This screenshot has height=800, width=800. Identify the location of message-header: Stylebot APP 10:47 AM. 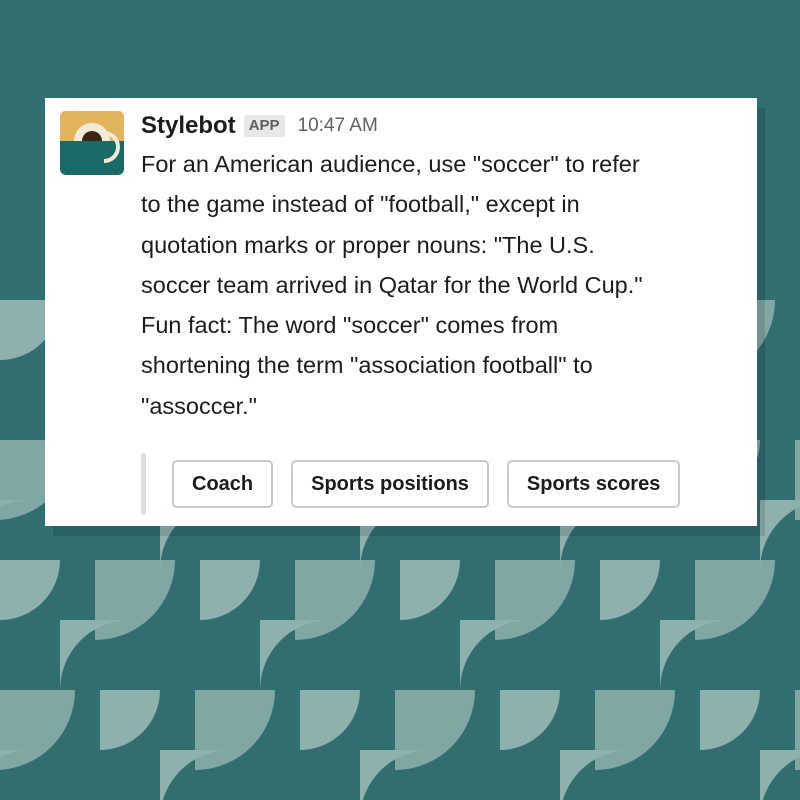
(259, 126).